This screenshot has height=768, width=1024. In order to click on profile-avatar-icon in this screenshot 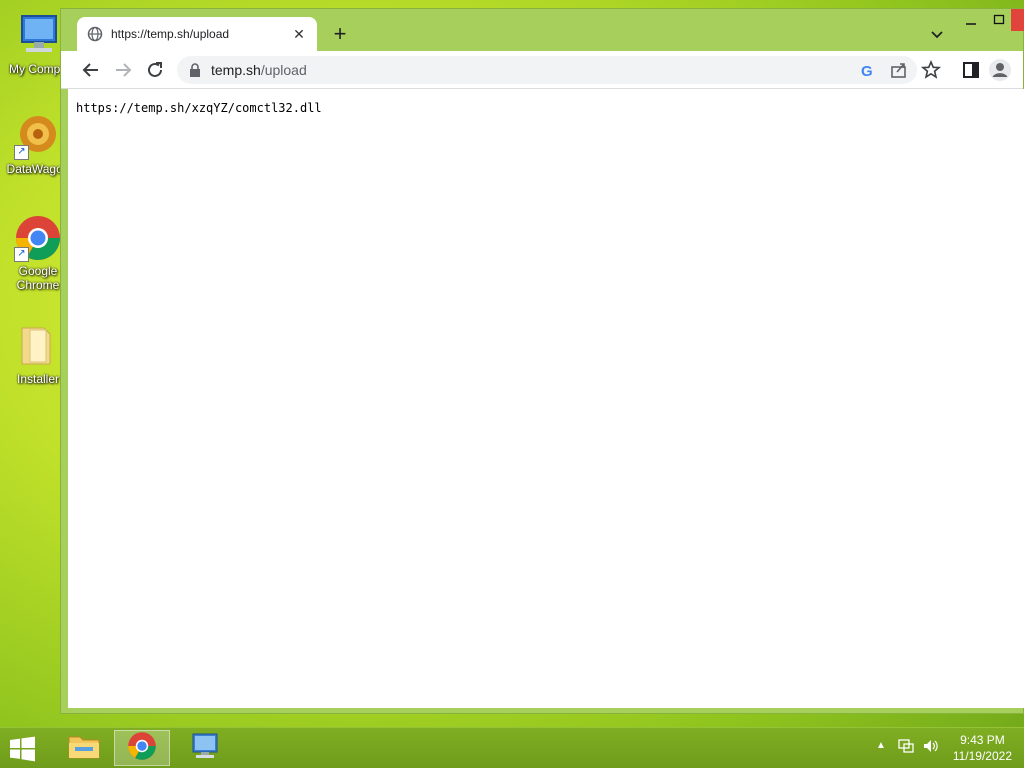, I will do `click(1000, 70)`.